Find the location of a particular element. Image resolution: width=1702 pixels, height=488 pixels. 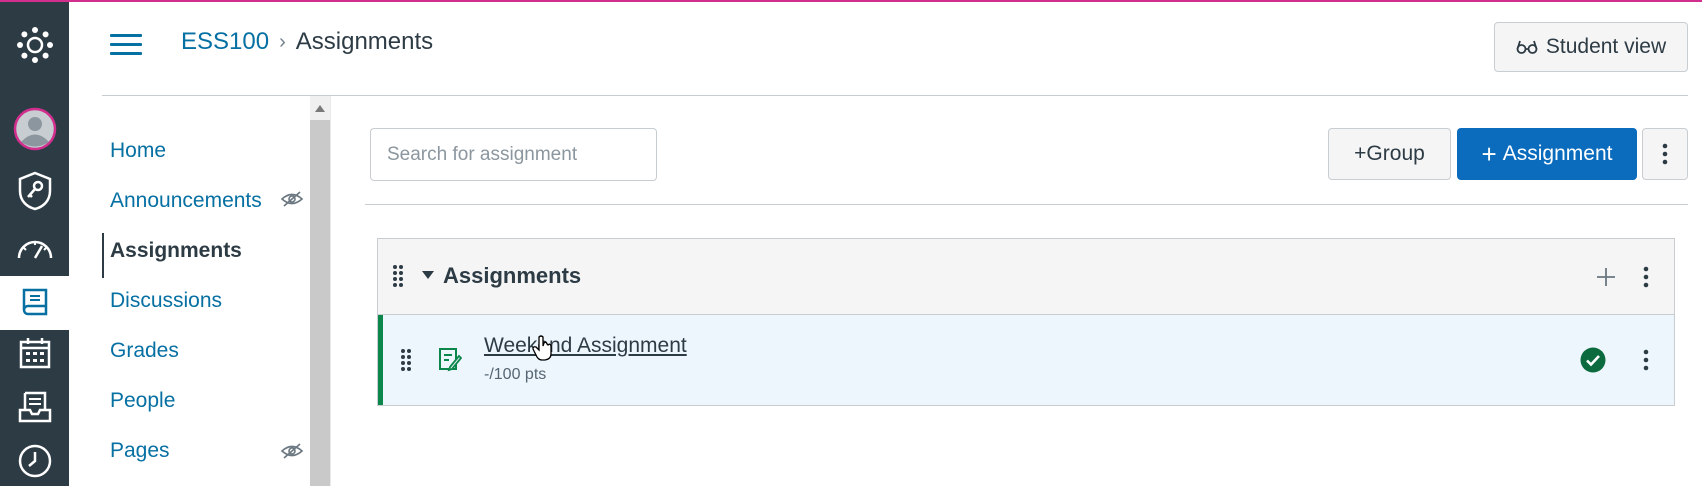

add-assignment-label: Assignment is located at coordinates (1557, 153).